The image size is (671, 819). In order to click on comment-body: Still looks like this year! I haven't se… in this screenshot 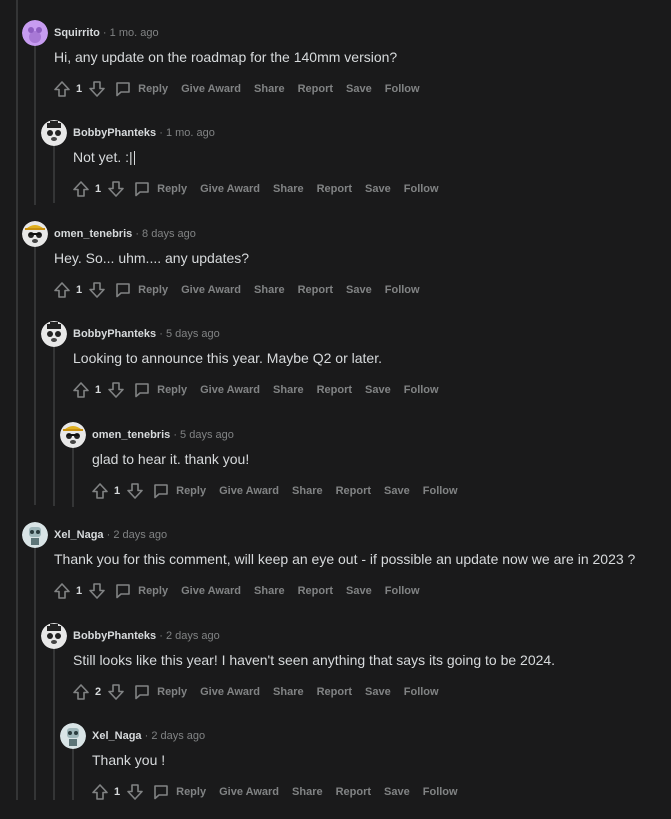, I will do `click(314, 660)`.